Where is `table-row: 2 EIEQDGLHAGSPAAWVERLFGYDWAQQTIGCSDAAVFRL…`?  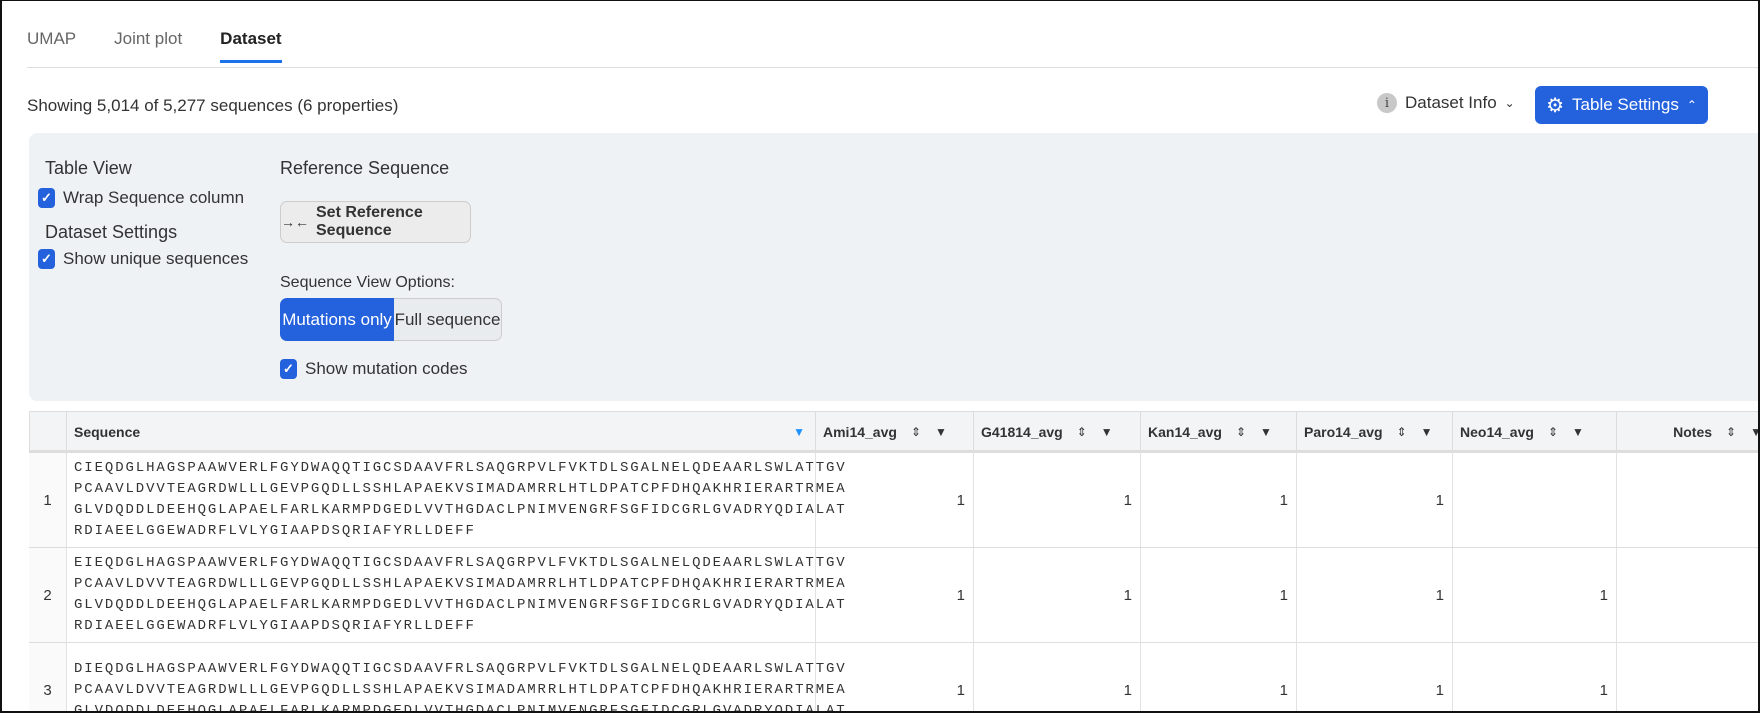
table-row: 2 EIEQDGLHAGSPAAWVERLFGYDWAQQTIGCSDAAVFRL… is located at coordinates (893, 595).